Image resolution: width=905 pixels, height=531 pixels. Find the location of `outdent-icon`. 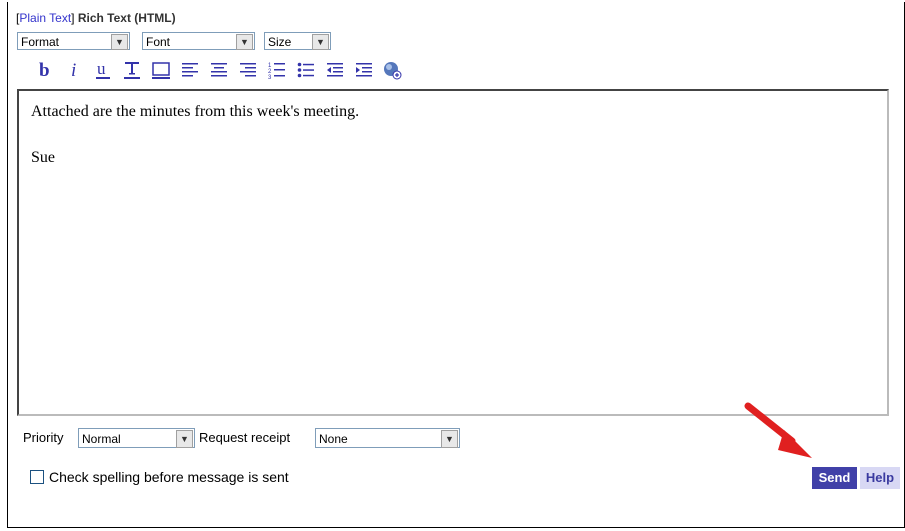

outdent-icon is located at coordinates (334, 70).